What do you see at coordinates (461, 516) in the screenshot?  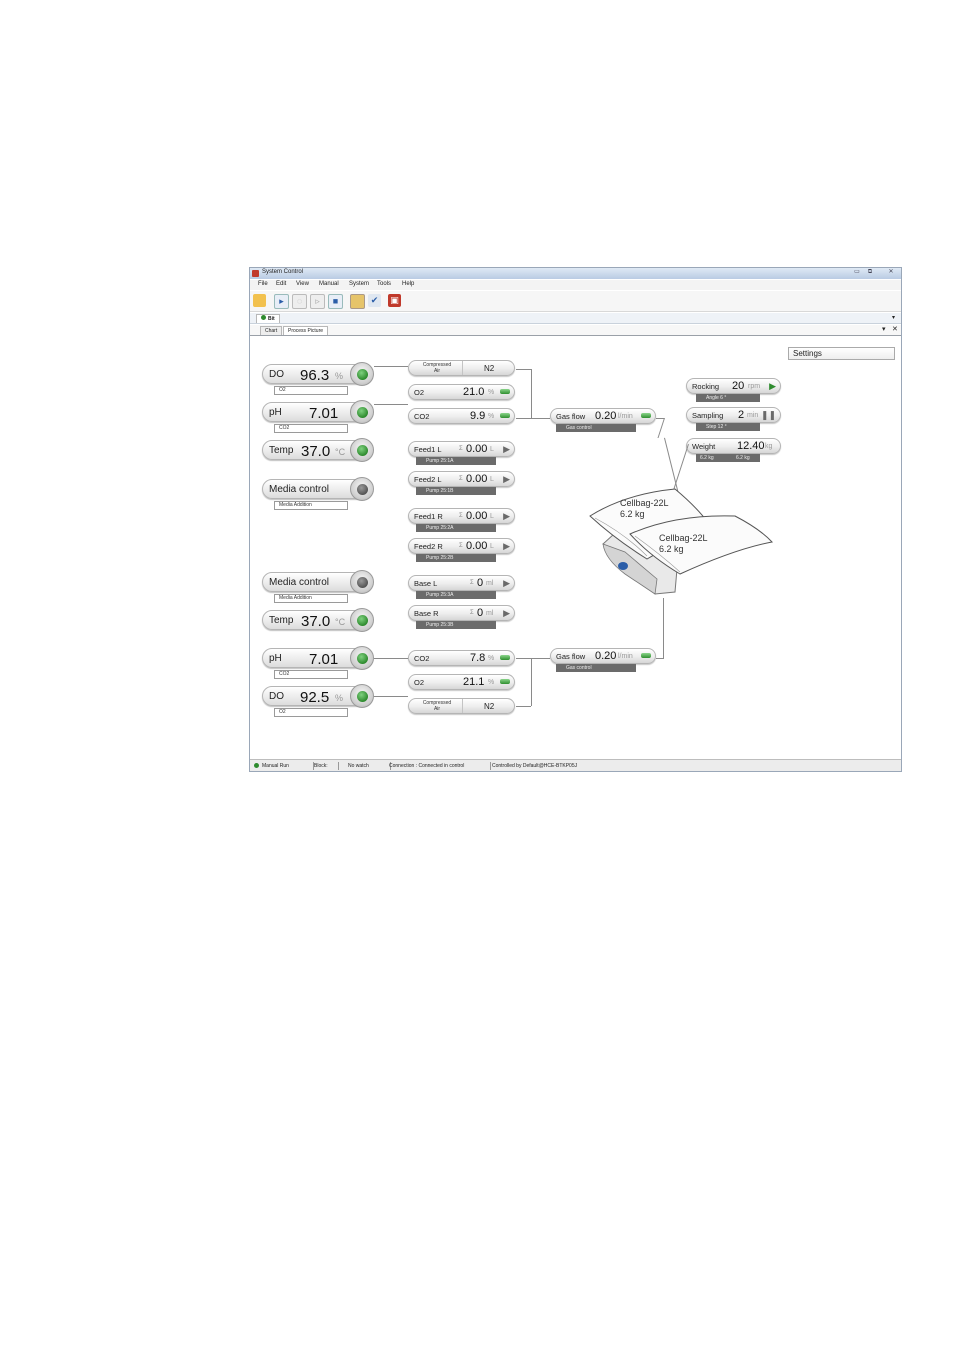 I see `pump-feed1-r-control: Feed1 R Σ 0.00 L ▶` at bounding box center [461, 516].